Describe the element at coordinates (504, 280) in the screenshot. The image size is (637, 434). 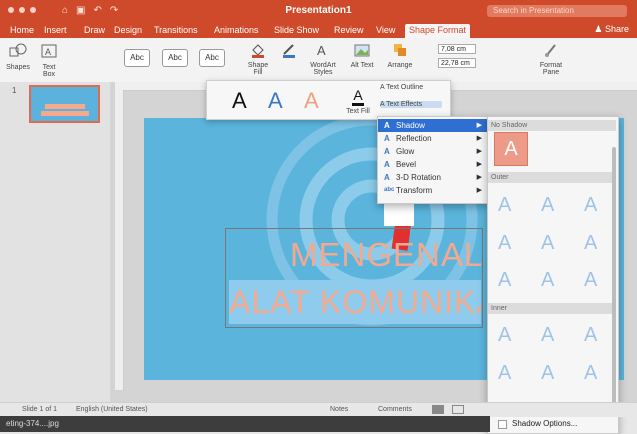
I see `outer-shadow-7: A` at that location.